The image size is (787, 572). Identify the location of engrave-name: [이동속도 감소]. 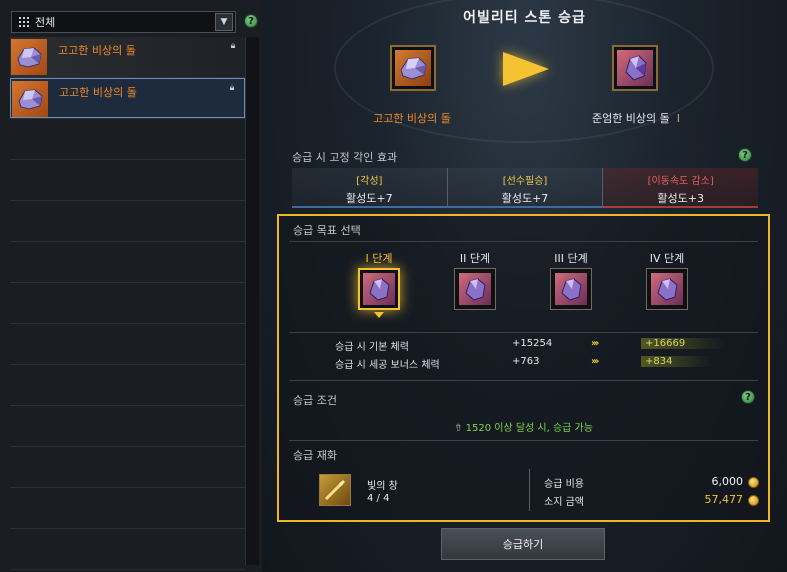
(680, 181).